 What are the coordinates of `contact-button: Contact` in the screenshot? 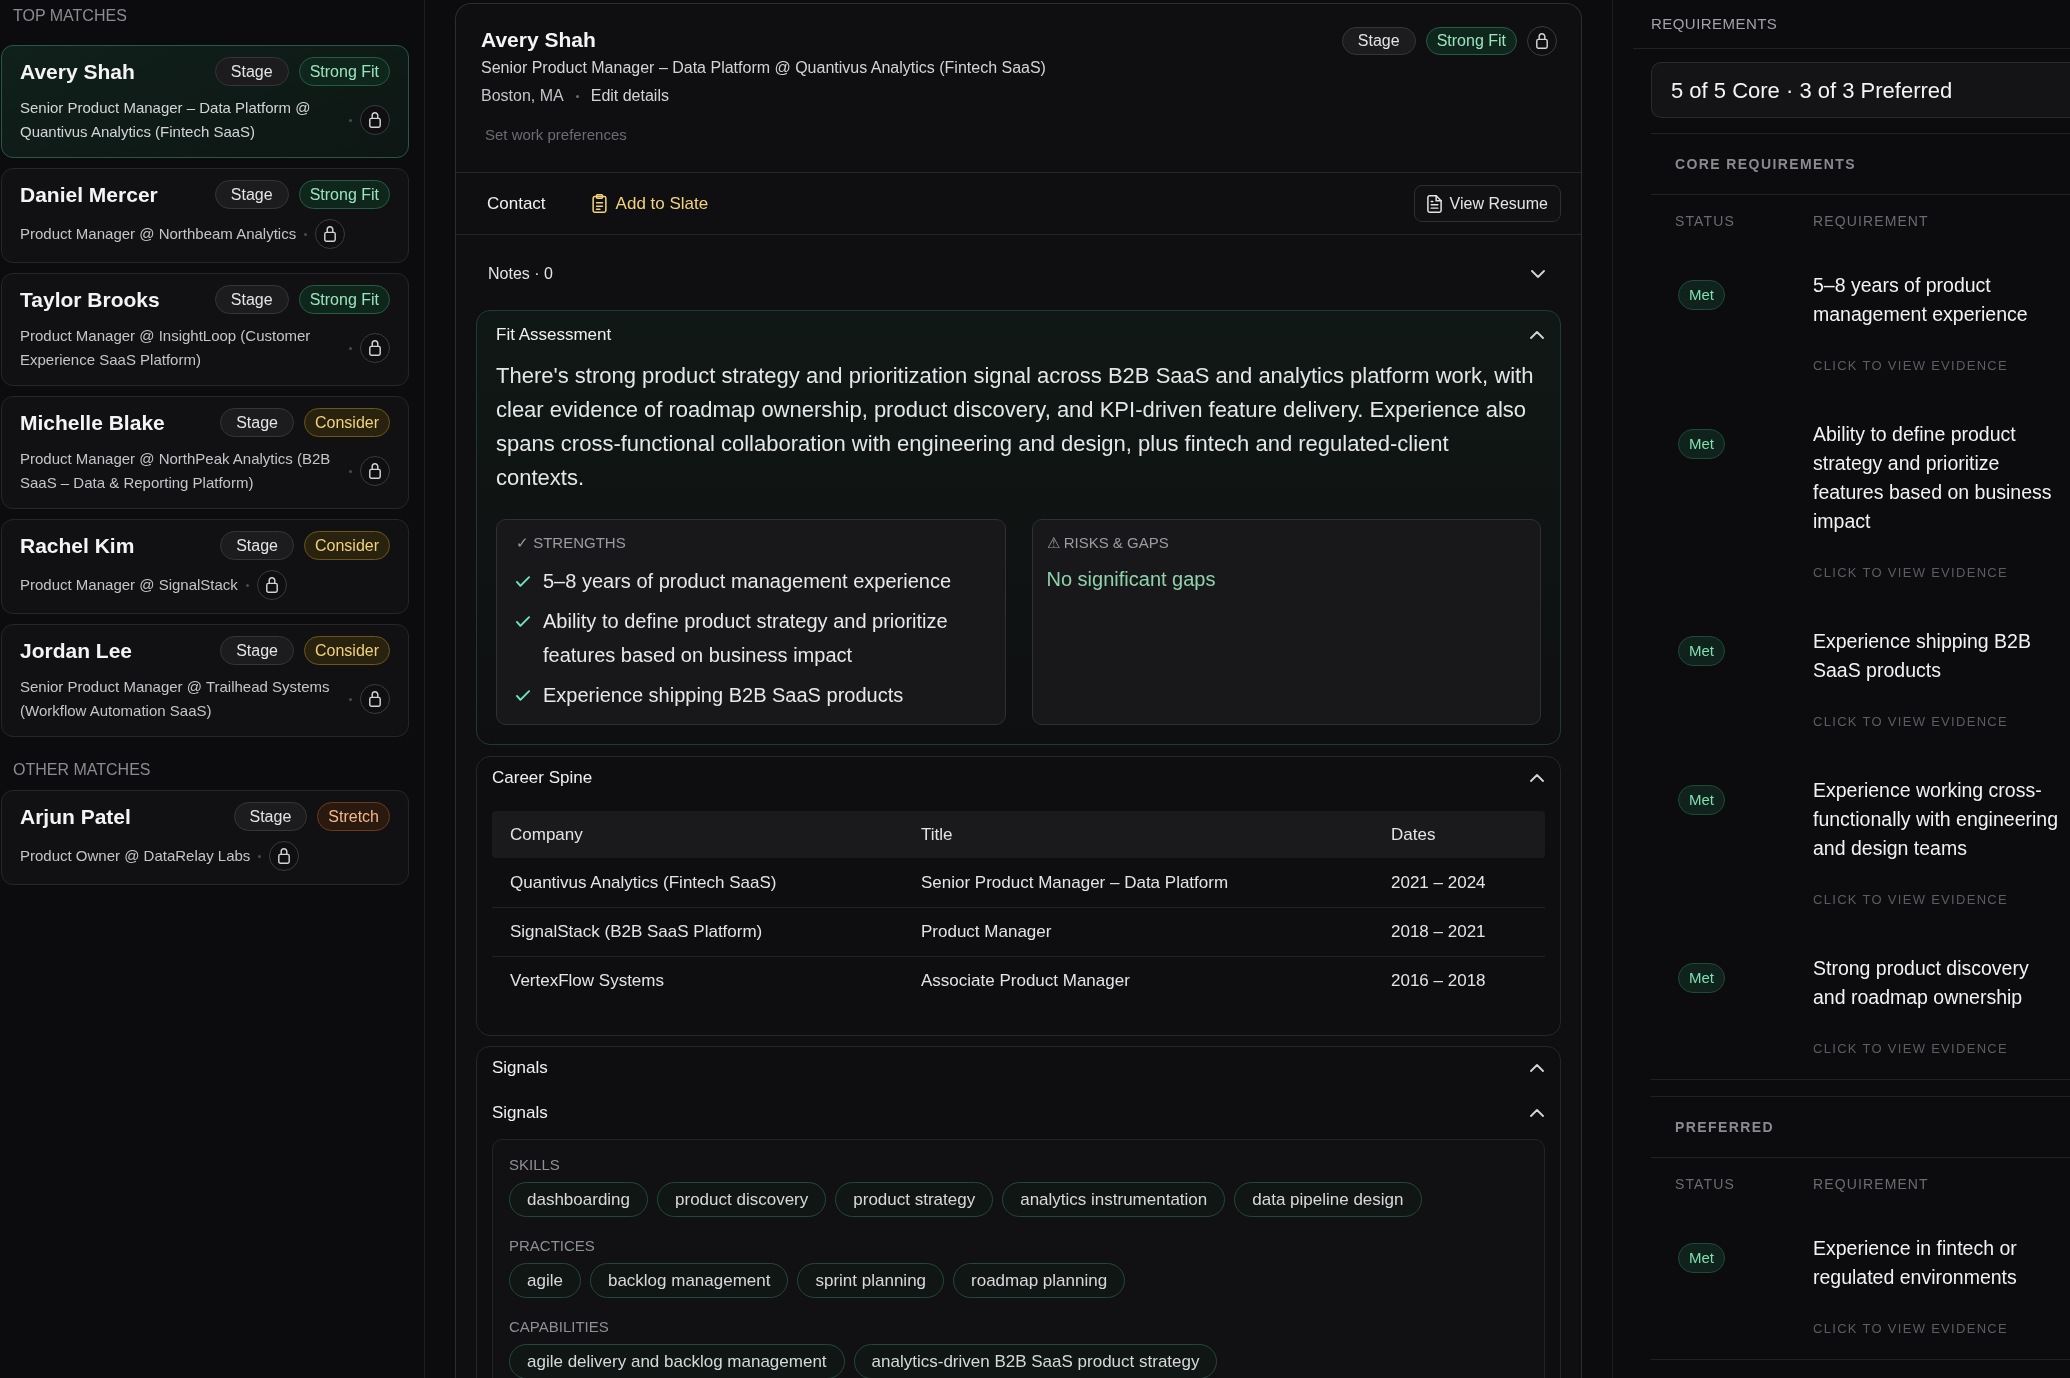 It's located at (516, 203).